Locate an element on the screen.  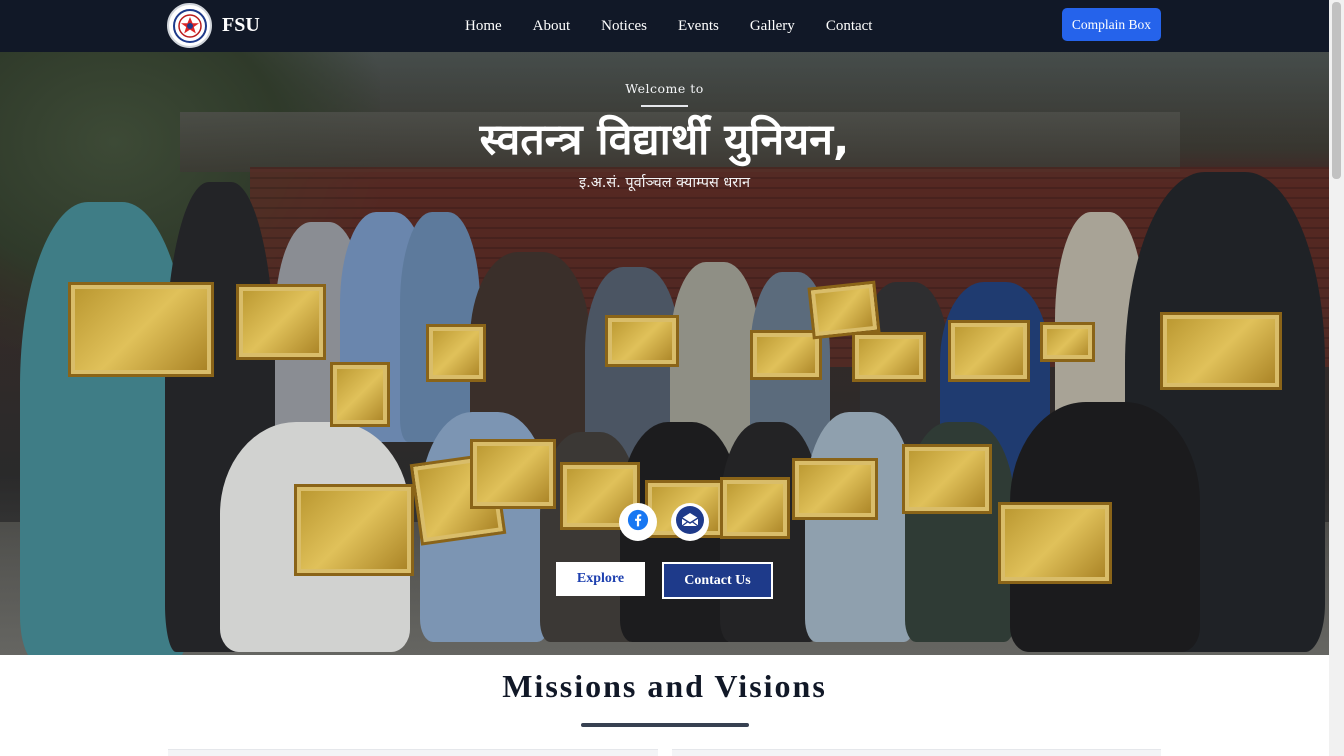
brand-name: FSU is located at coordinates (241, 25).